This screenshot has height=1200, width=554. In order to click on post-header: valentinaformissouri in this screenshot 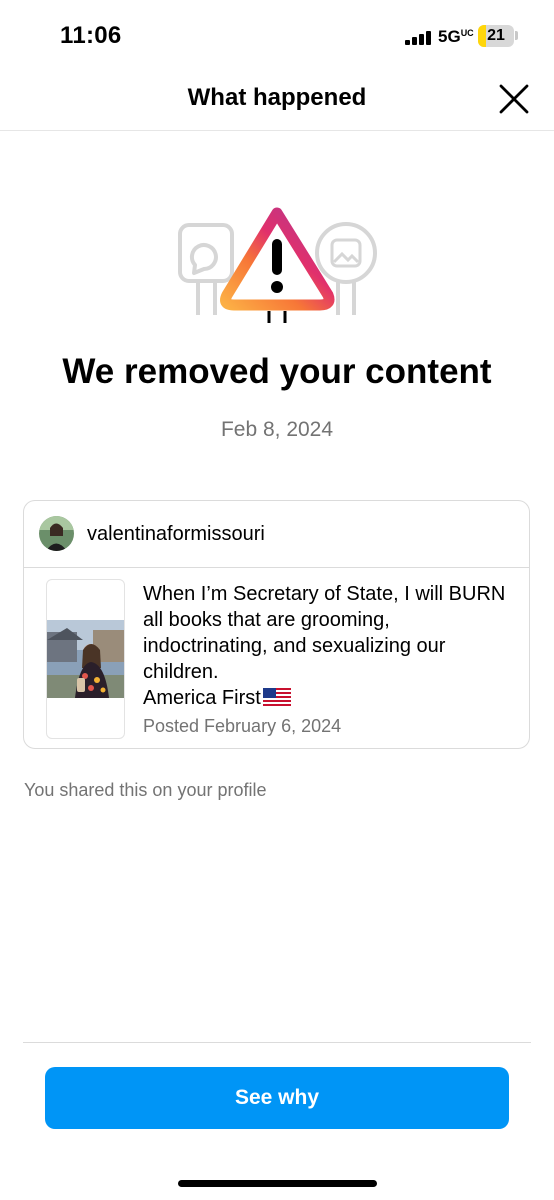, I will do `click(276, 534)`.